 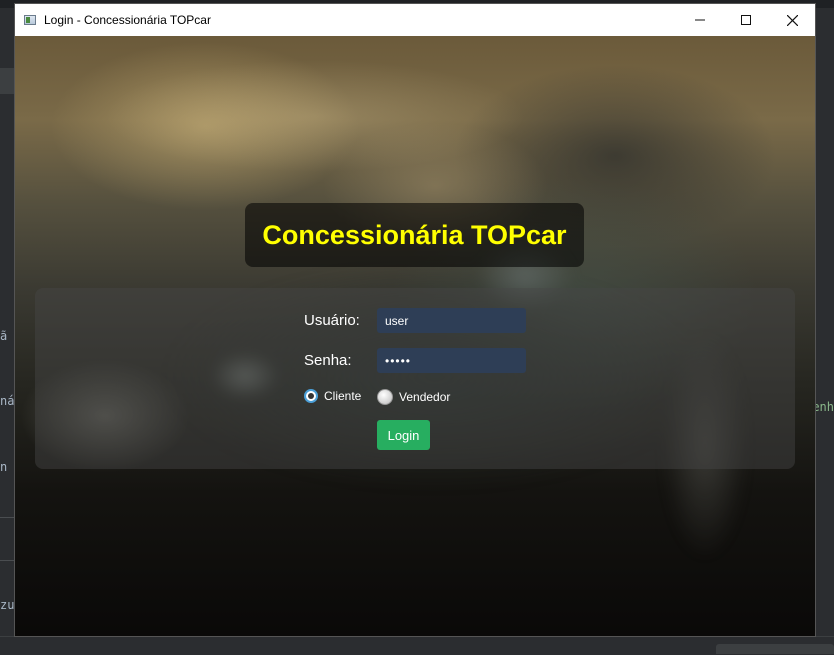 What do you see at coordinates (775, 649) in the screenshot?
I see `ide-bottom-button` at bounding box center [775, 649].